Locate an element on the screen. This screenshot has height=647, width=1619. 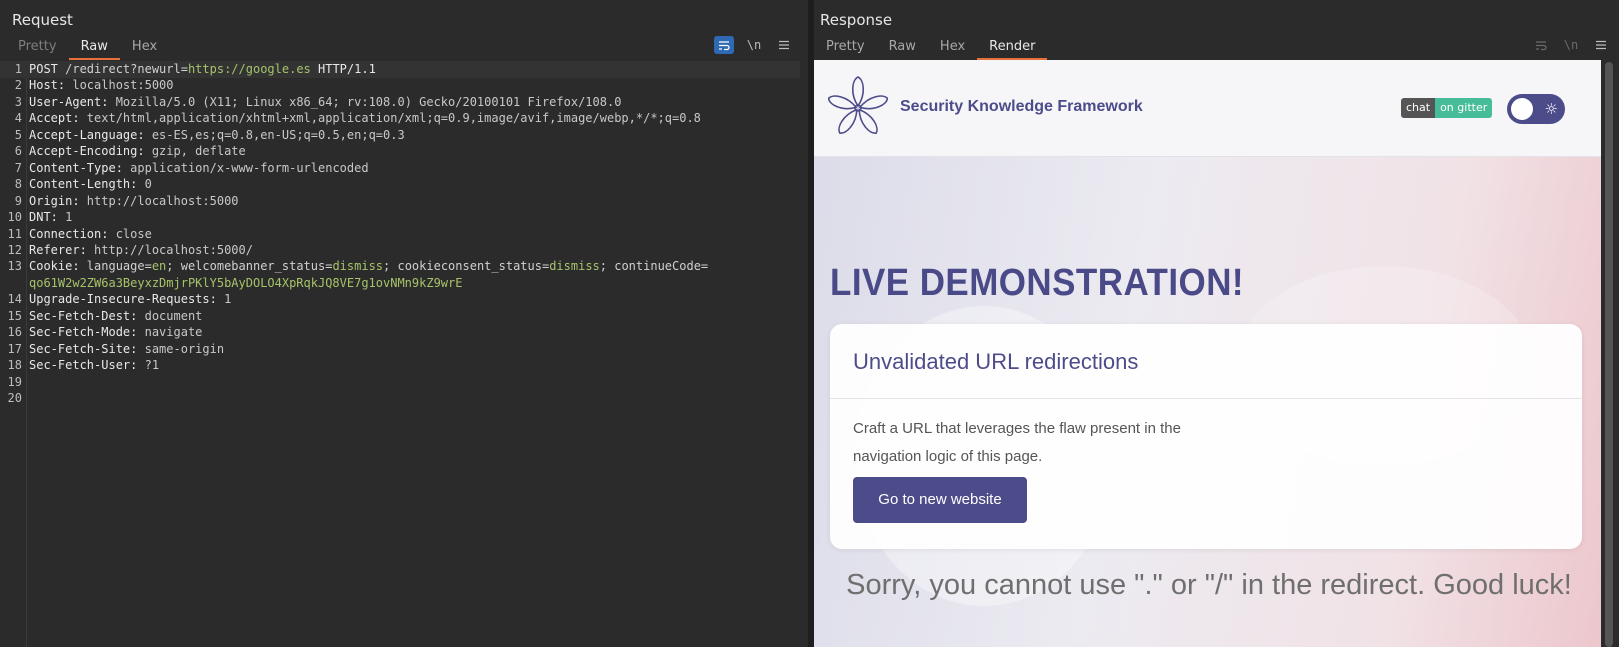
code-line: 11 Connection: close is located at coordinates (400, 234).